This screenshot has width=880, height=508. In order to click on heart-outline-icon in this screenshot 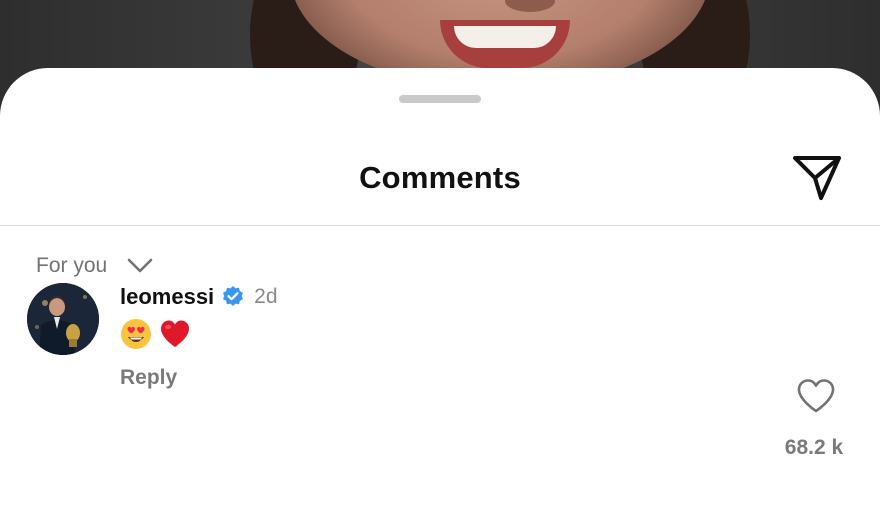, I will do `click(816, 396)`.